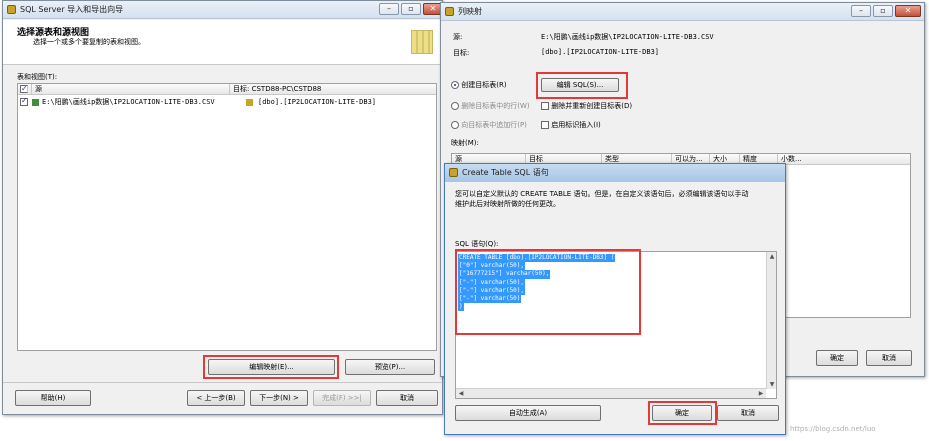 The width and height of the screenshot is (929, 441). What do you see at coordinates (771, 320) in the screenshot?
I see `sql-vertical-scrollbar: ▲ ▼` at bounding box center [771, 320].